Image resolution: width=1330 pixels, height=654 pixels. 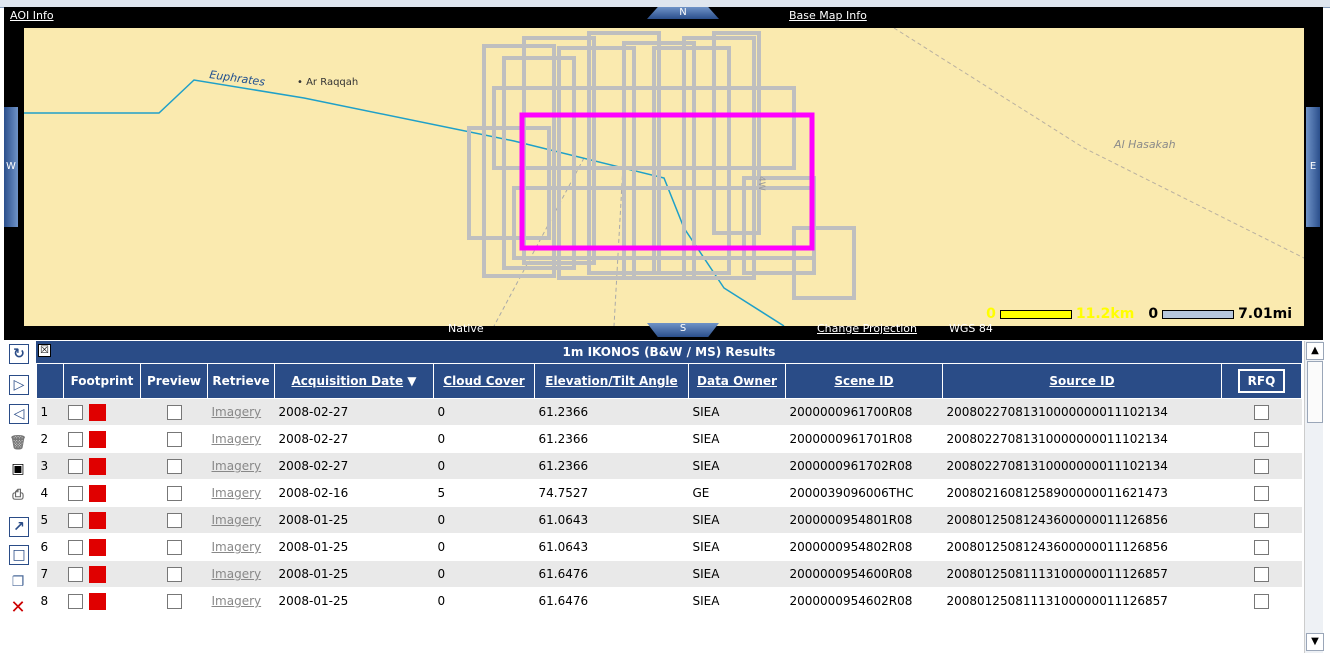 I want to click on scroll-down-icon: ▼, so click(x=1315, y=642).